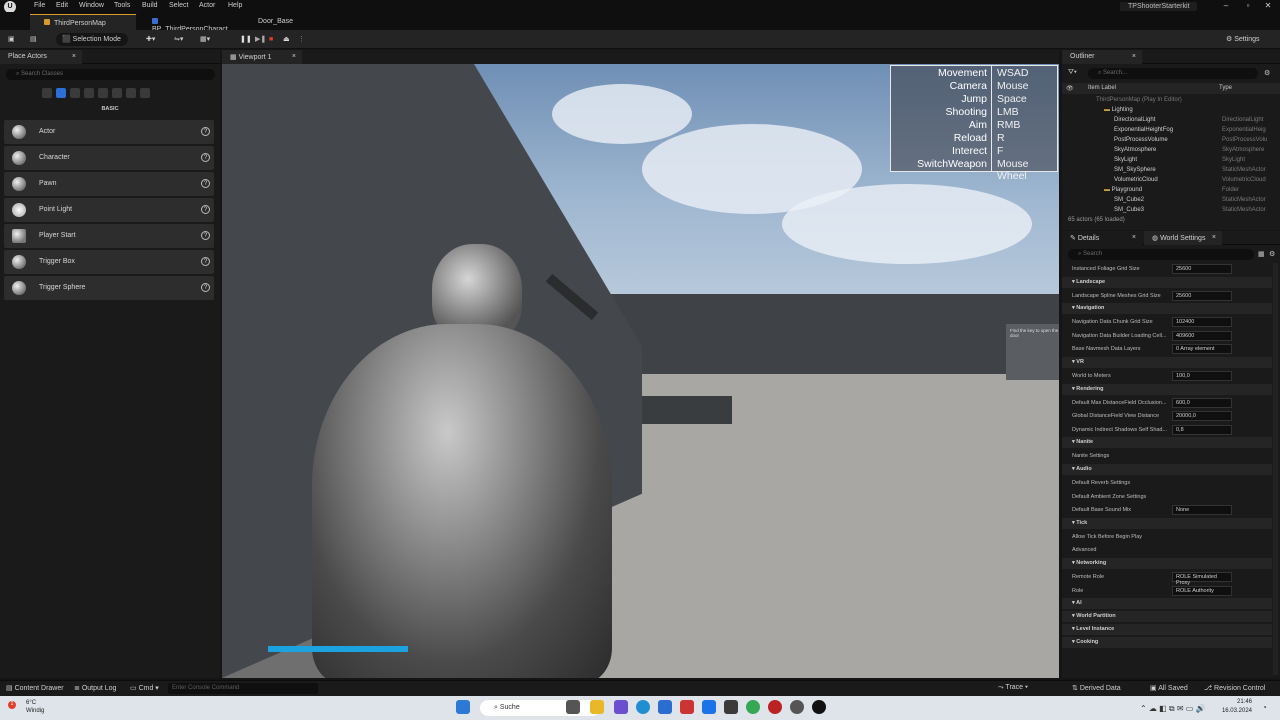 Image resolution: width=1280 pixels, height=720 pixels. What do you see at coordinates (48, 709) in the screenshot?
I see `weather-widget: 1 6°C Windig` at bounding box center [48, 709].